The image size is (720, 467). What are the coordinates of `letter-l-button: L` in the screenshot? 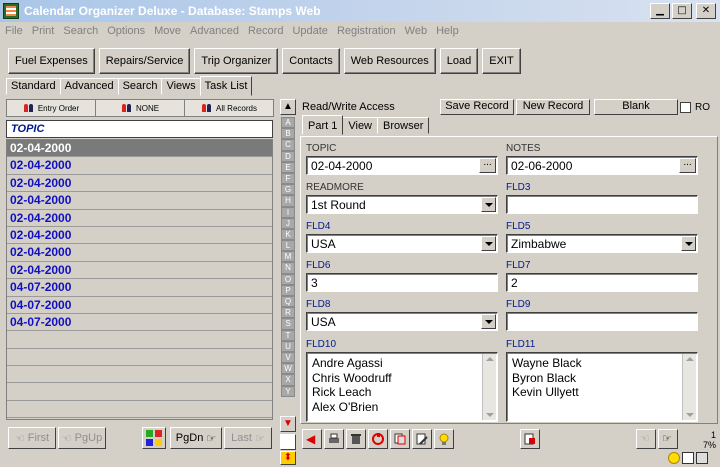 It's located at (288, 246).